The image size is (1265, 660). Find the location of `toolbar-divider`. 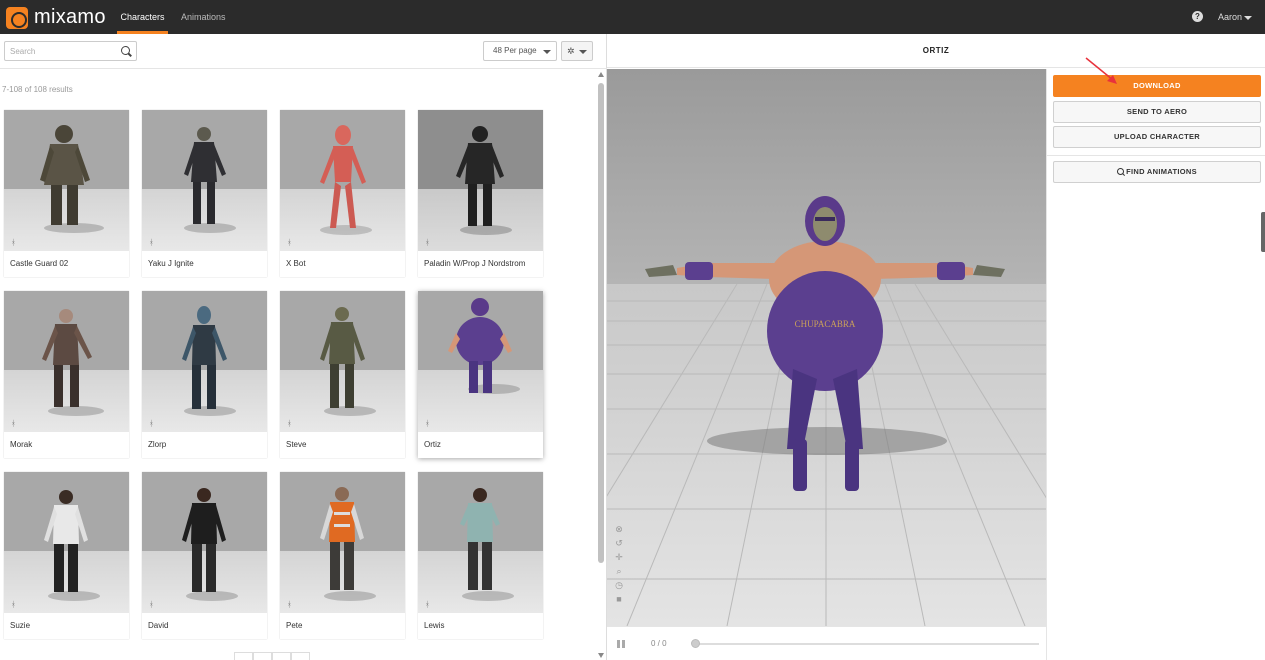

toolbar-divider is located at coordinates (303, 68).